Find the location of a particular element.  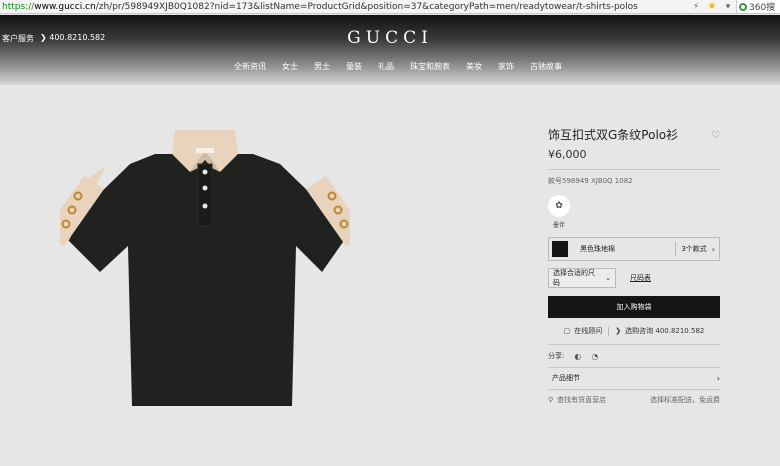

product-details-row: 产品细节 › is located at coordinates (634, 375).